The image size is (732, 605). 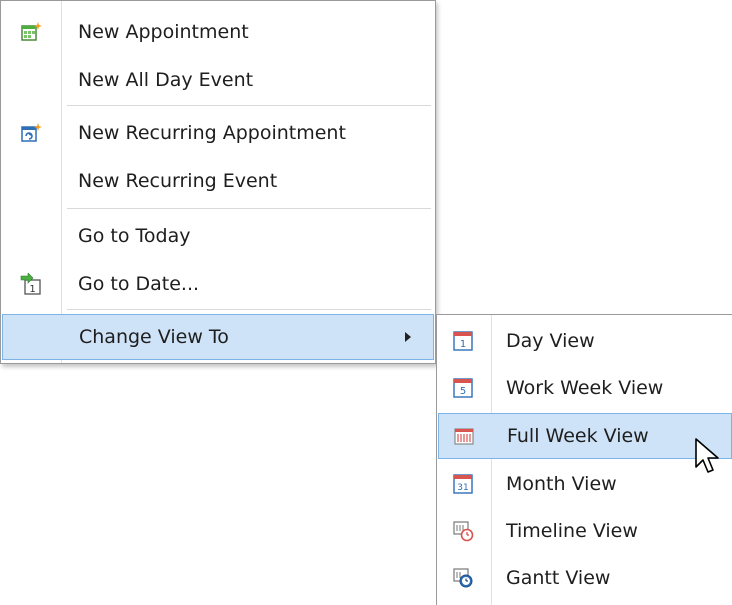 I want to click on new-appointment-icon, so click(x=31, y=32).